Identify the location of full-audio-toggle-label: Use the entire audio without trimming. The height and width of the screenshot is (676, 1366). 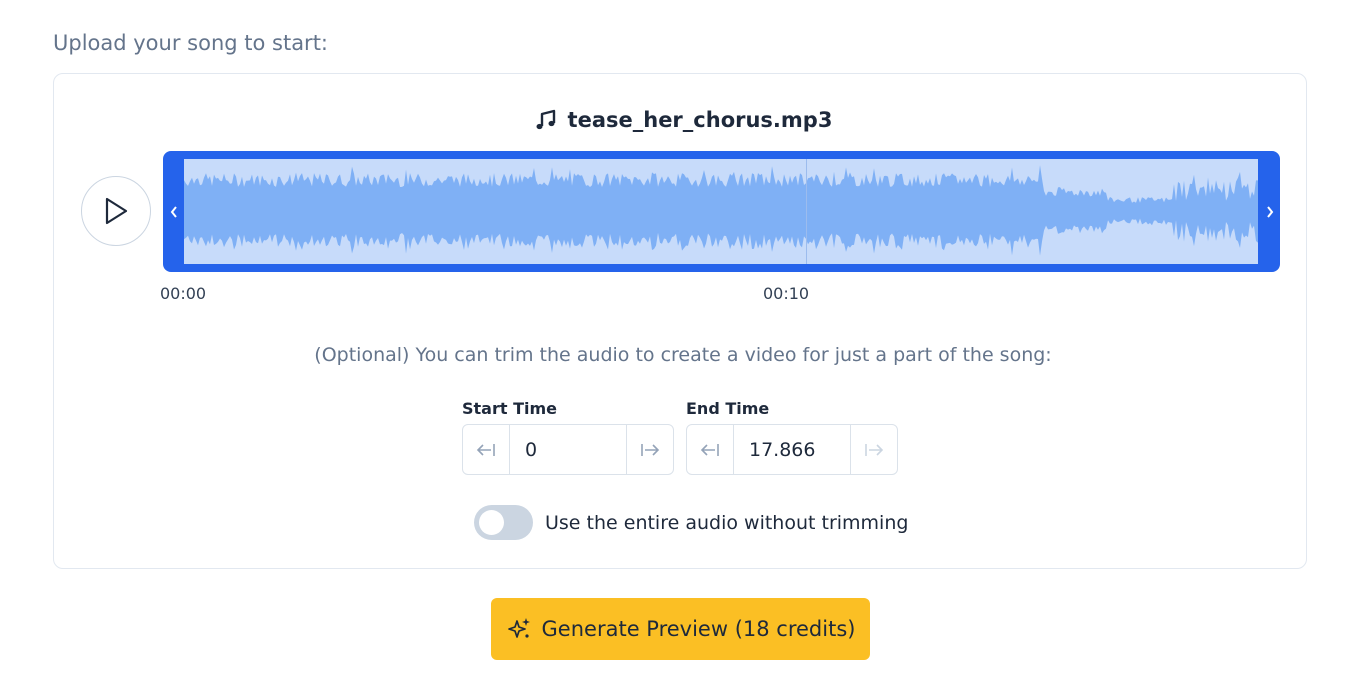
(727, 522).